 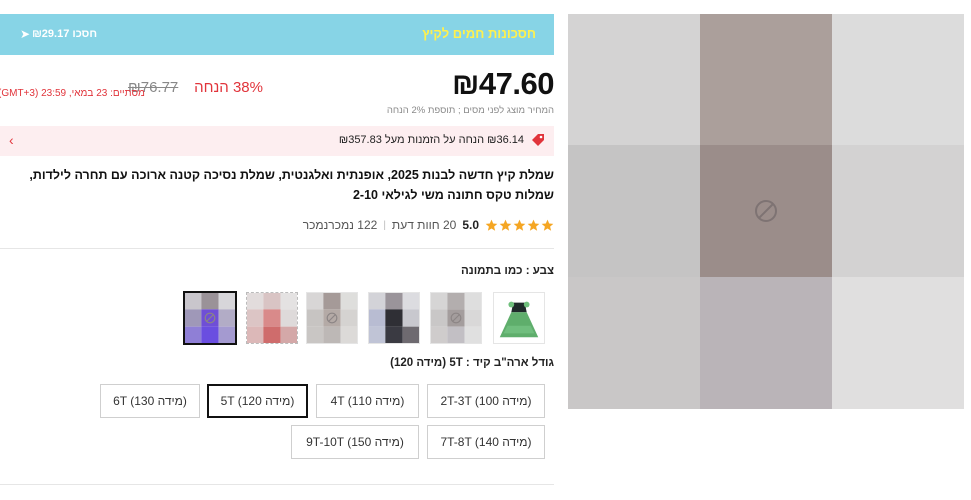 I want to click on rating-value: 5.0, so click(x=470, y=225).